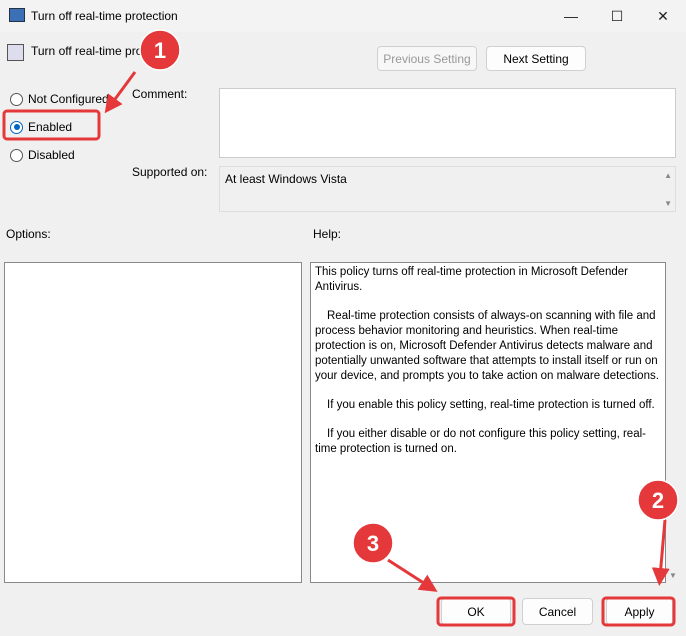 The width and height of the screenshot is (686, 636). I want to click on step-number: 3, so click(373, 543).